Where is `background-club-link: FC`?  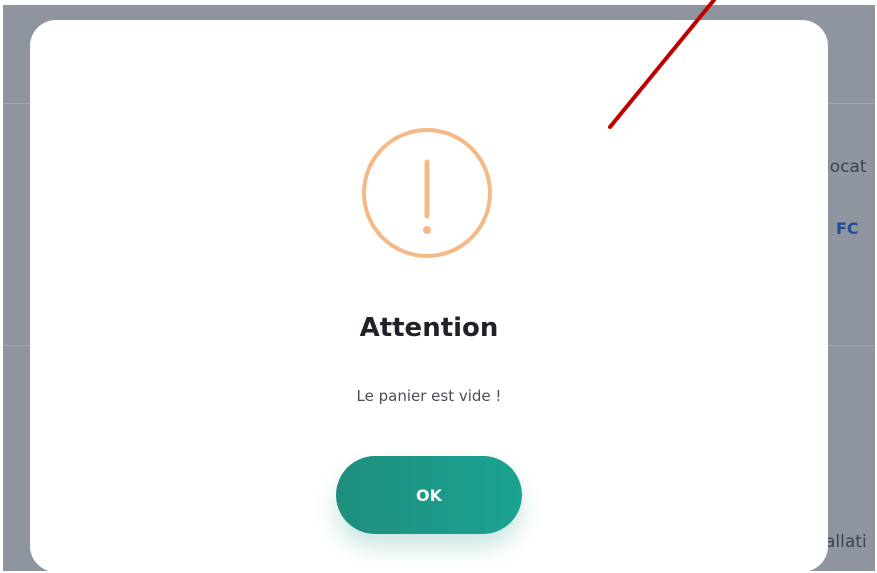
background-club-link: FC is located at coordinates (847, 228).